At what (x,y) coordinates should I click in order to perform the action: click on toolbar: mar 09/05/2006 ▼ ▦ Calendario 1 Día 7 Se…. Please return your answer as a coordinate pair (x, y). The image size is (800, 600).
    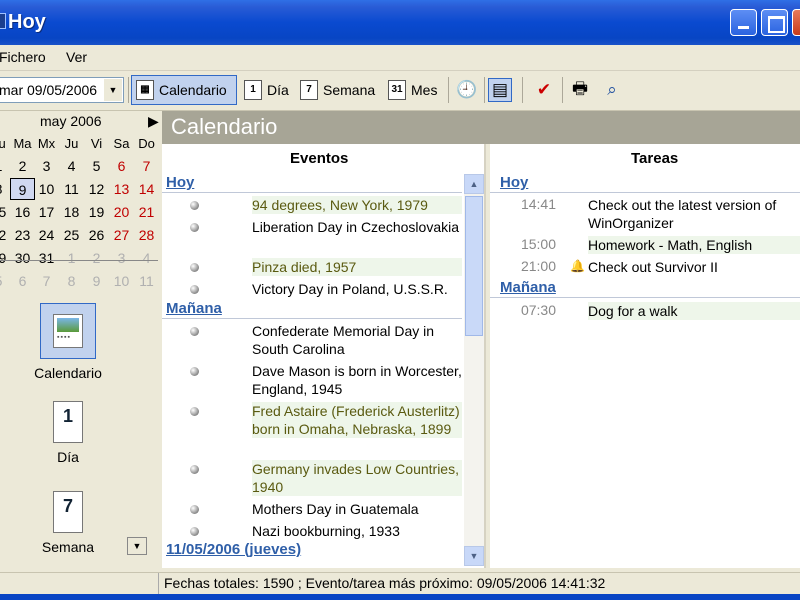
    Looking at the image, I should click on (400, 91).